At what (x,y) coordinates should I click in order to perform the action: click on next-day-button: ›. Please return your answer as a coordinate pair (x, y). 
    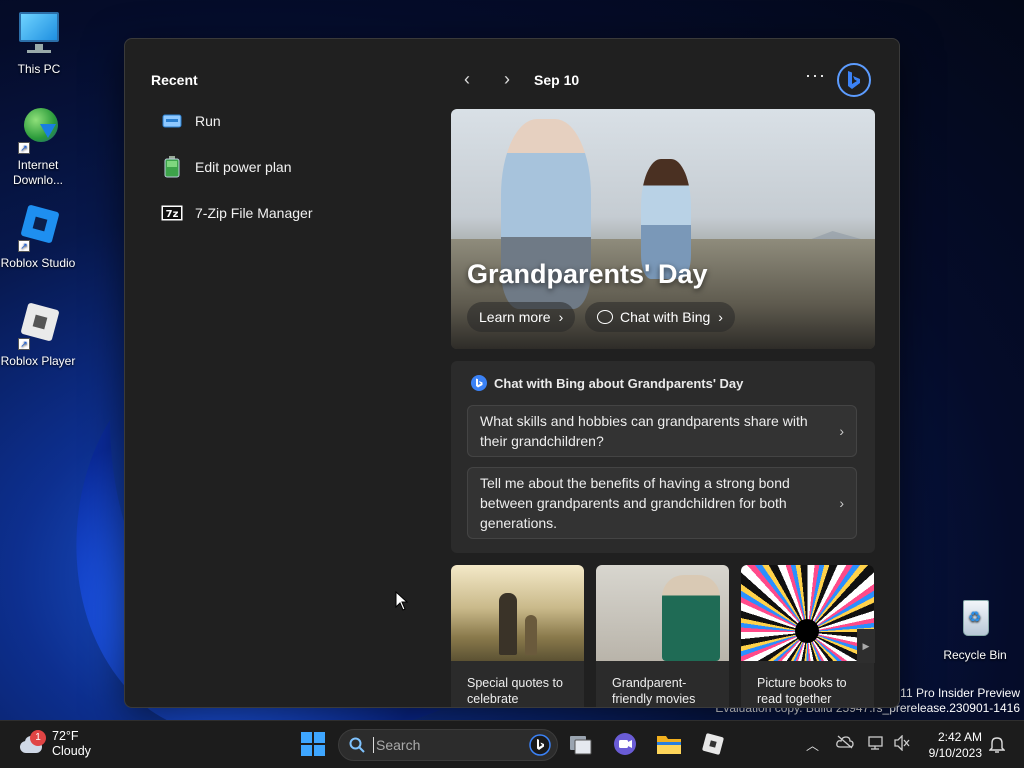
    Looking at the image, I should click on (507, 79).